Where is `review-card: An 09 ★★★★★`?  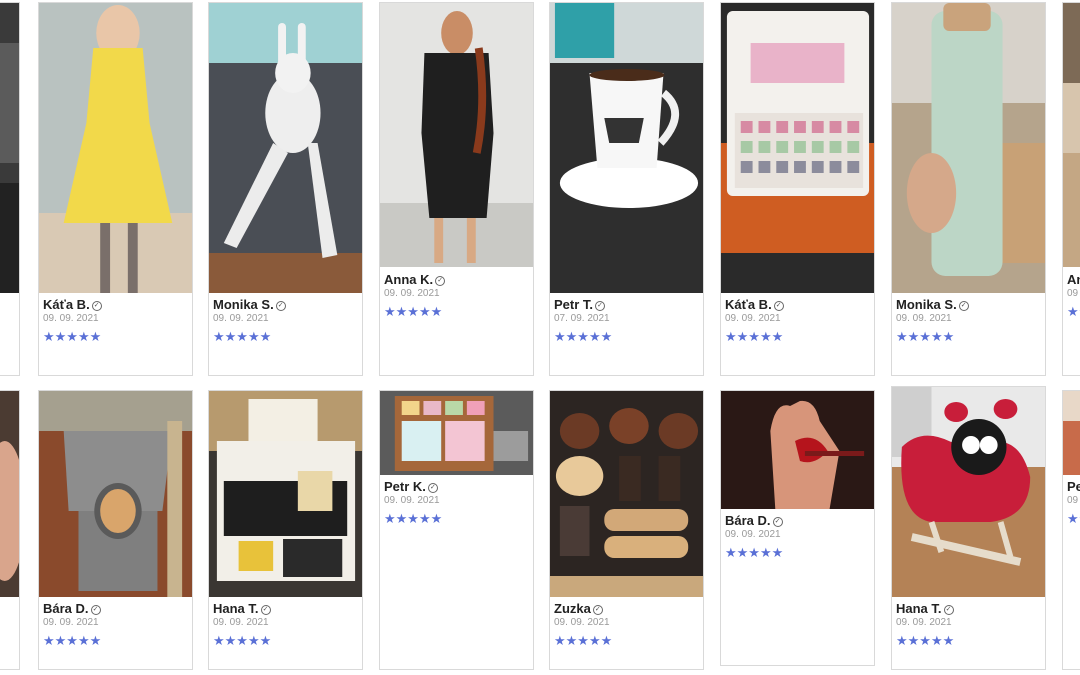
review-card: An 09 ★★★★★ is located at coordinates (1071, 189).